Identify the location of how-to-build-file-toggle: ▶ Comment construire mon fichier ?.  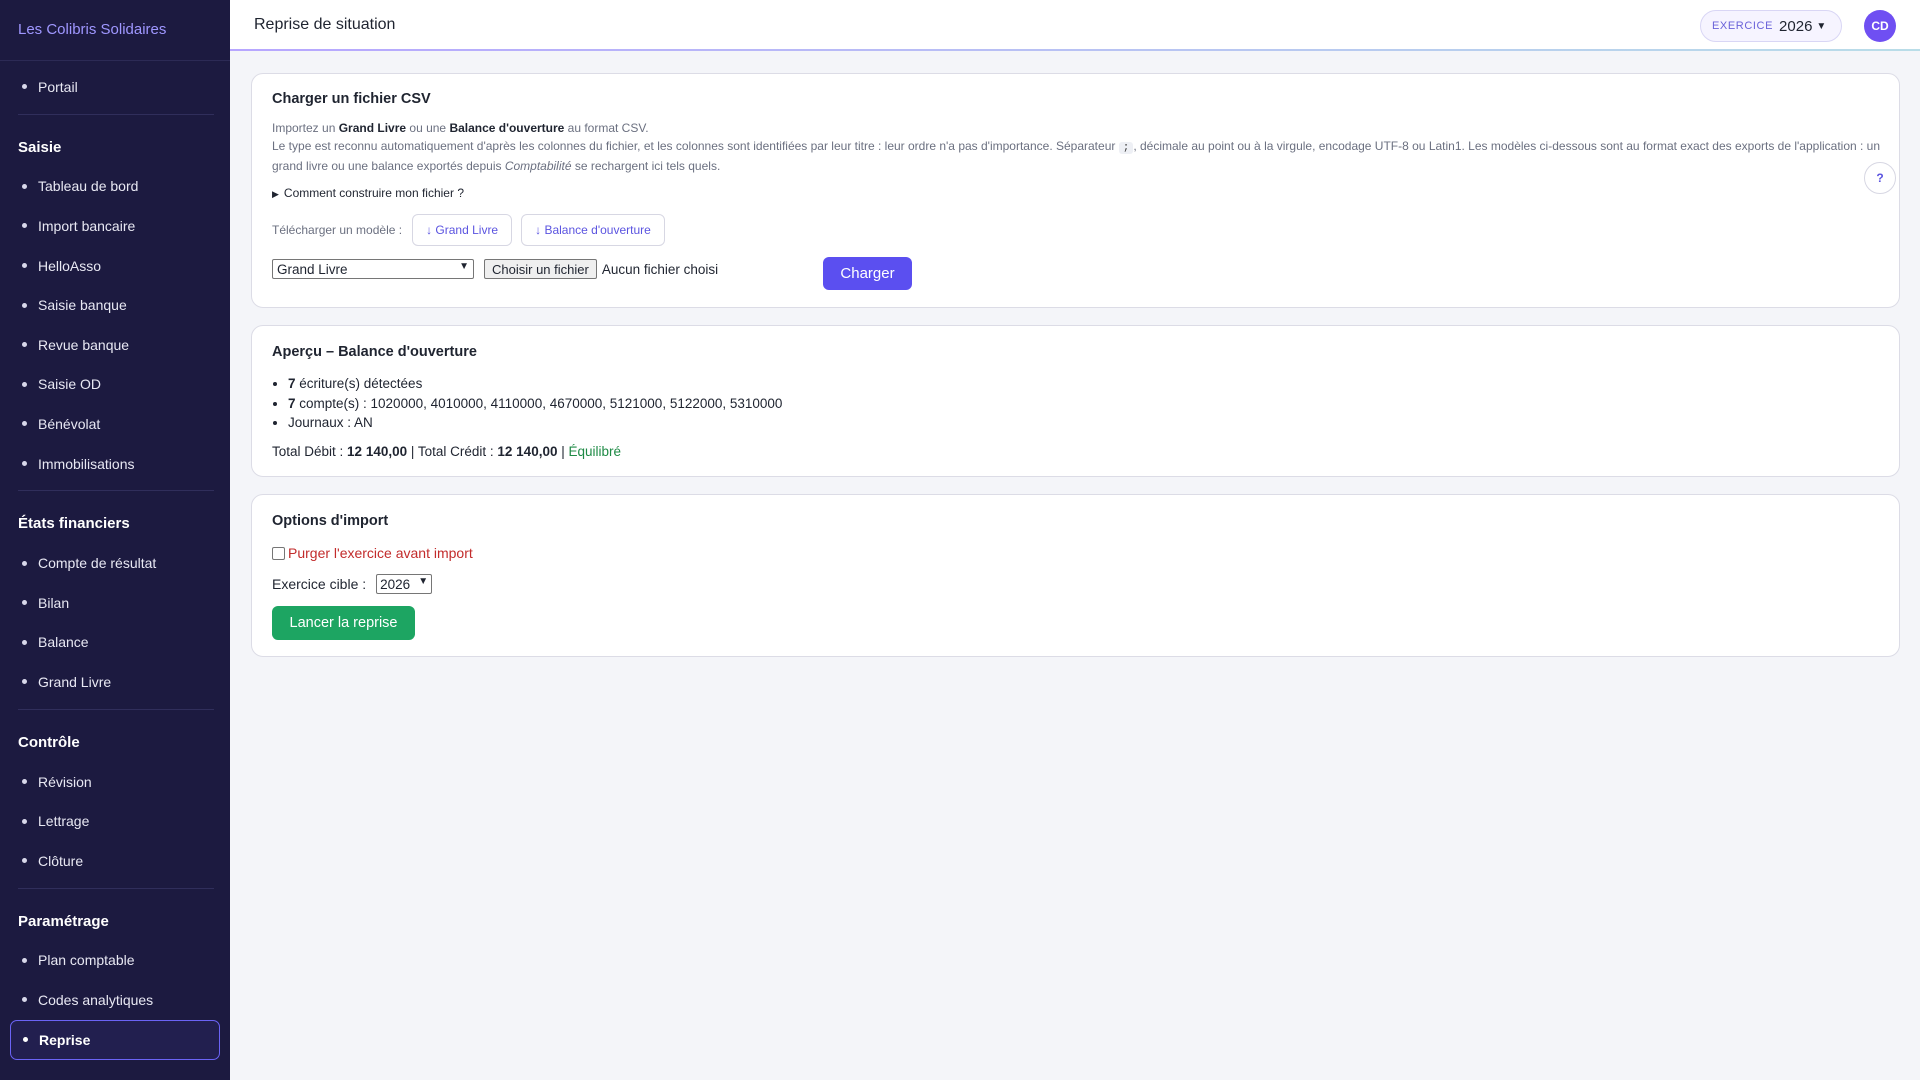
(368, 193).